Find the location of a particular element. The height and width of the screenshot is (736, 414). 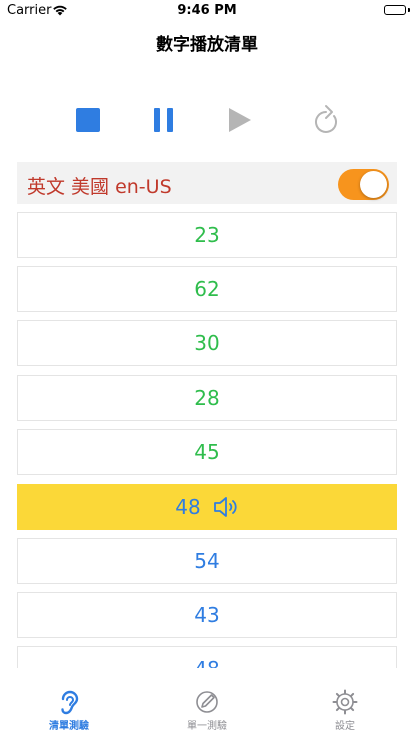

number-value: 23 is located at coordinates (207, 235).